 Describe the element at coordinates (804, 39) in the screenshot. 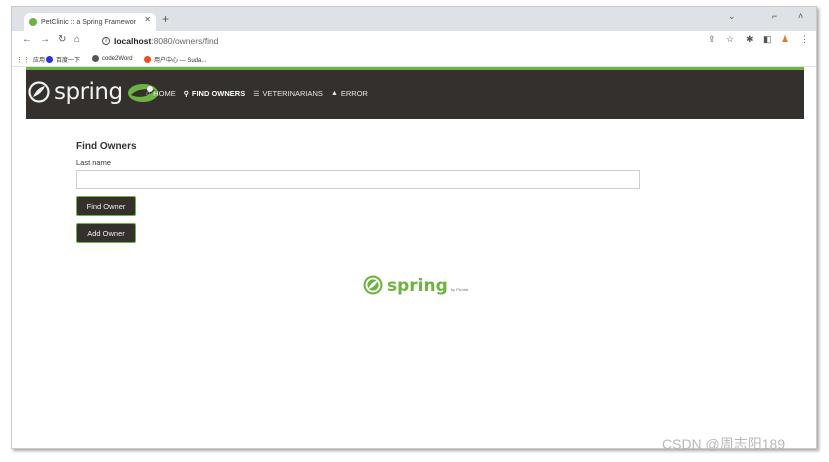

I see `menu-icon: ⋮` at that location.